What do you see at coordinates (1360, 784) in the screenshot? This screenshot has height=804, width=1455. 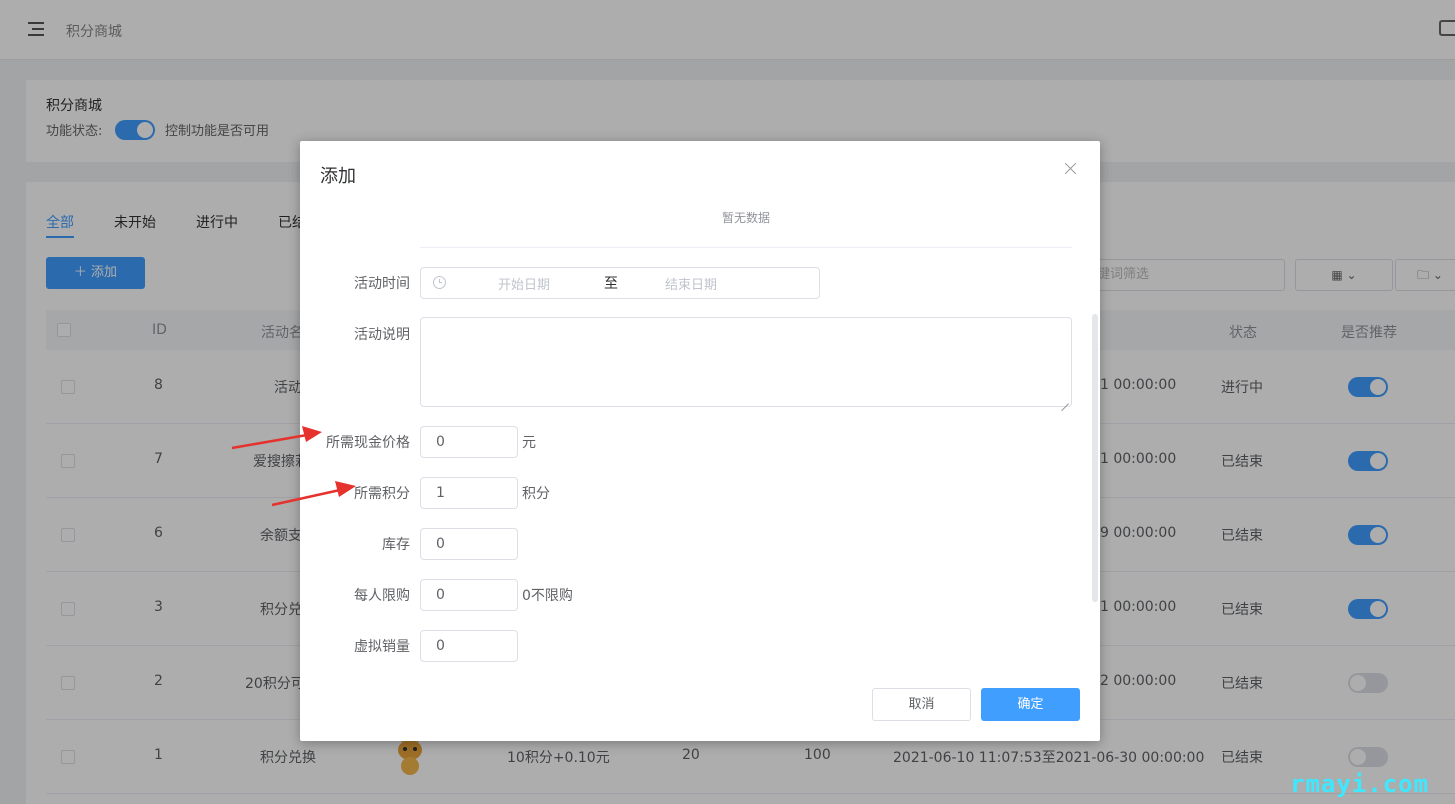 I see `watermark: rmayi.com` at bounding box center [1360, 784].